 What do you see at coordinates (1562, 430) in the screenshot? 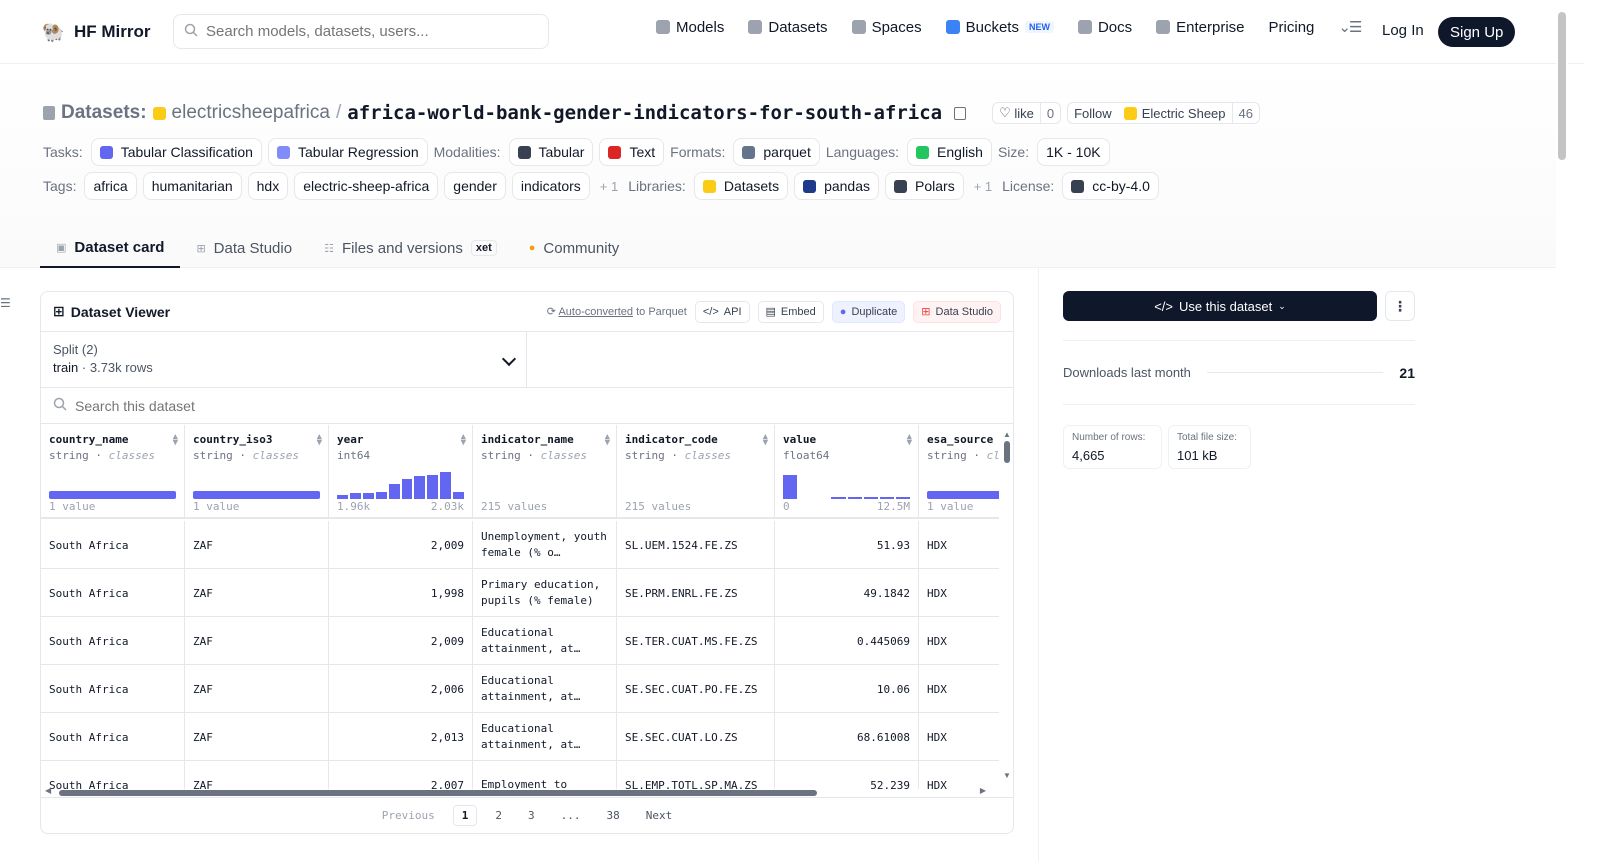
I see `page-scrollbar` at bounding box center [1562, 430].